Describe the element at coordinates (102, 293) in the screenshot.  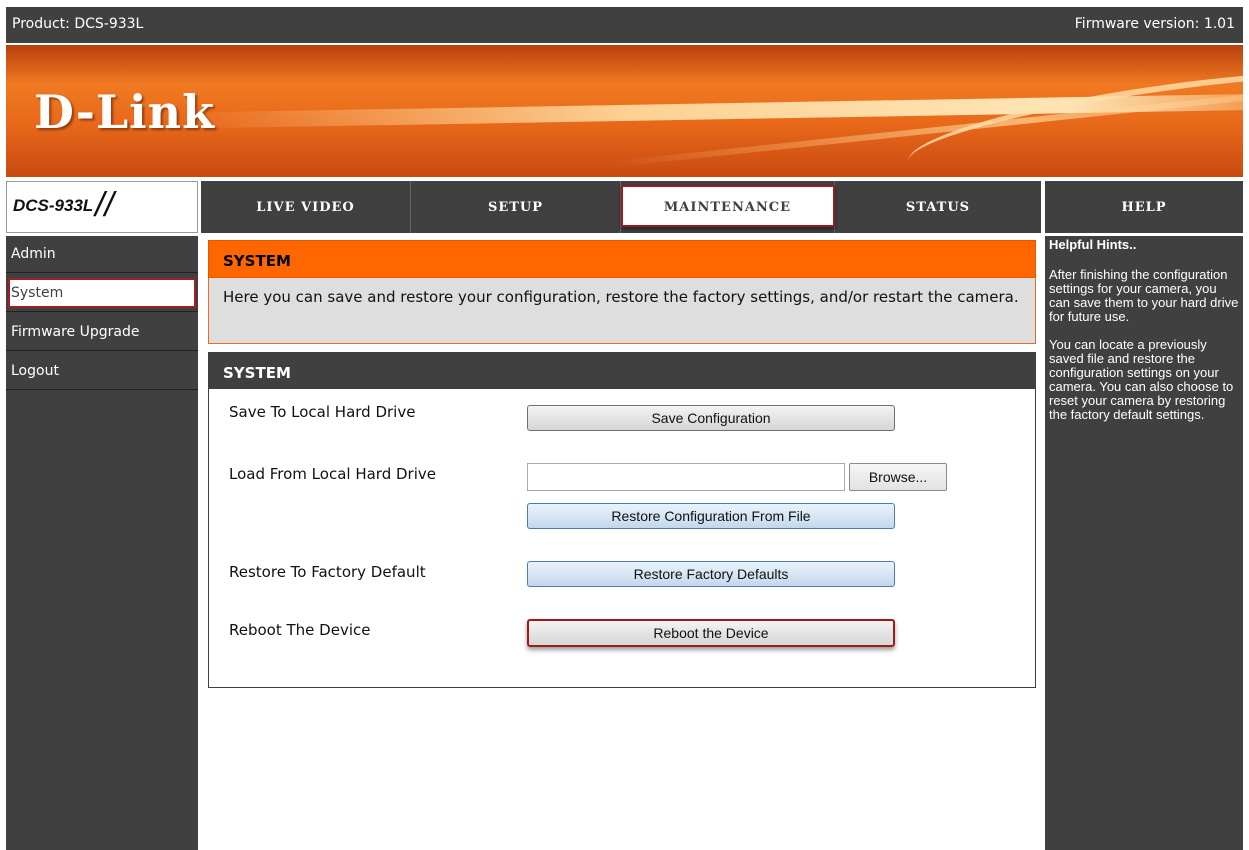
I see `sidebar-item-system: System` at that location.